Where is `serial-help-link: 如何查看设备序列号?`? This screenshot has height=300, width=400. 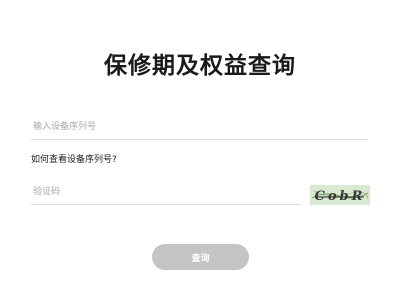
serial-help-link: 如何查看设备序列号? is located at coordinates (74, 158).